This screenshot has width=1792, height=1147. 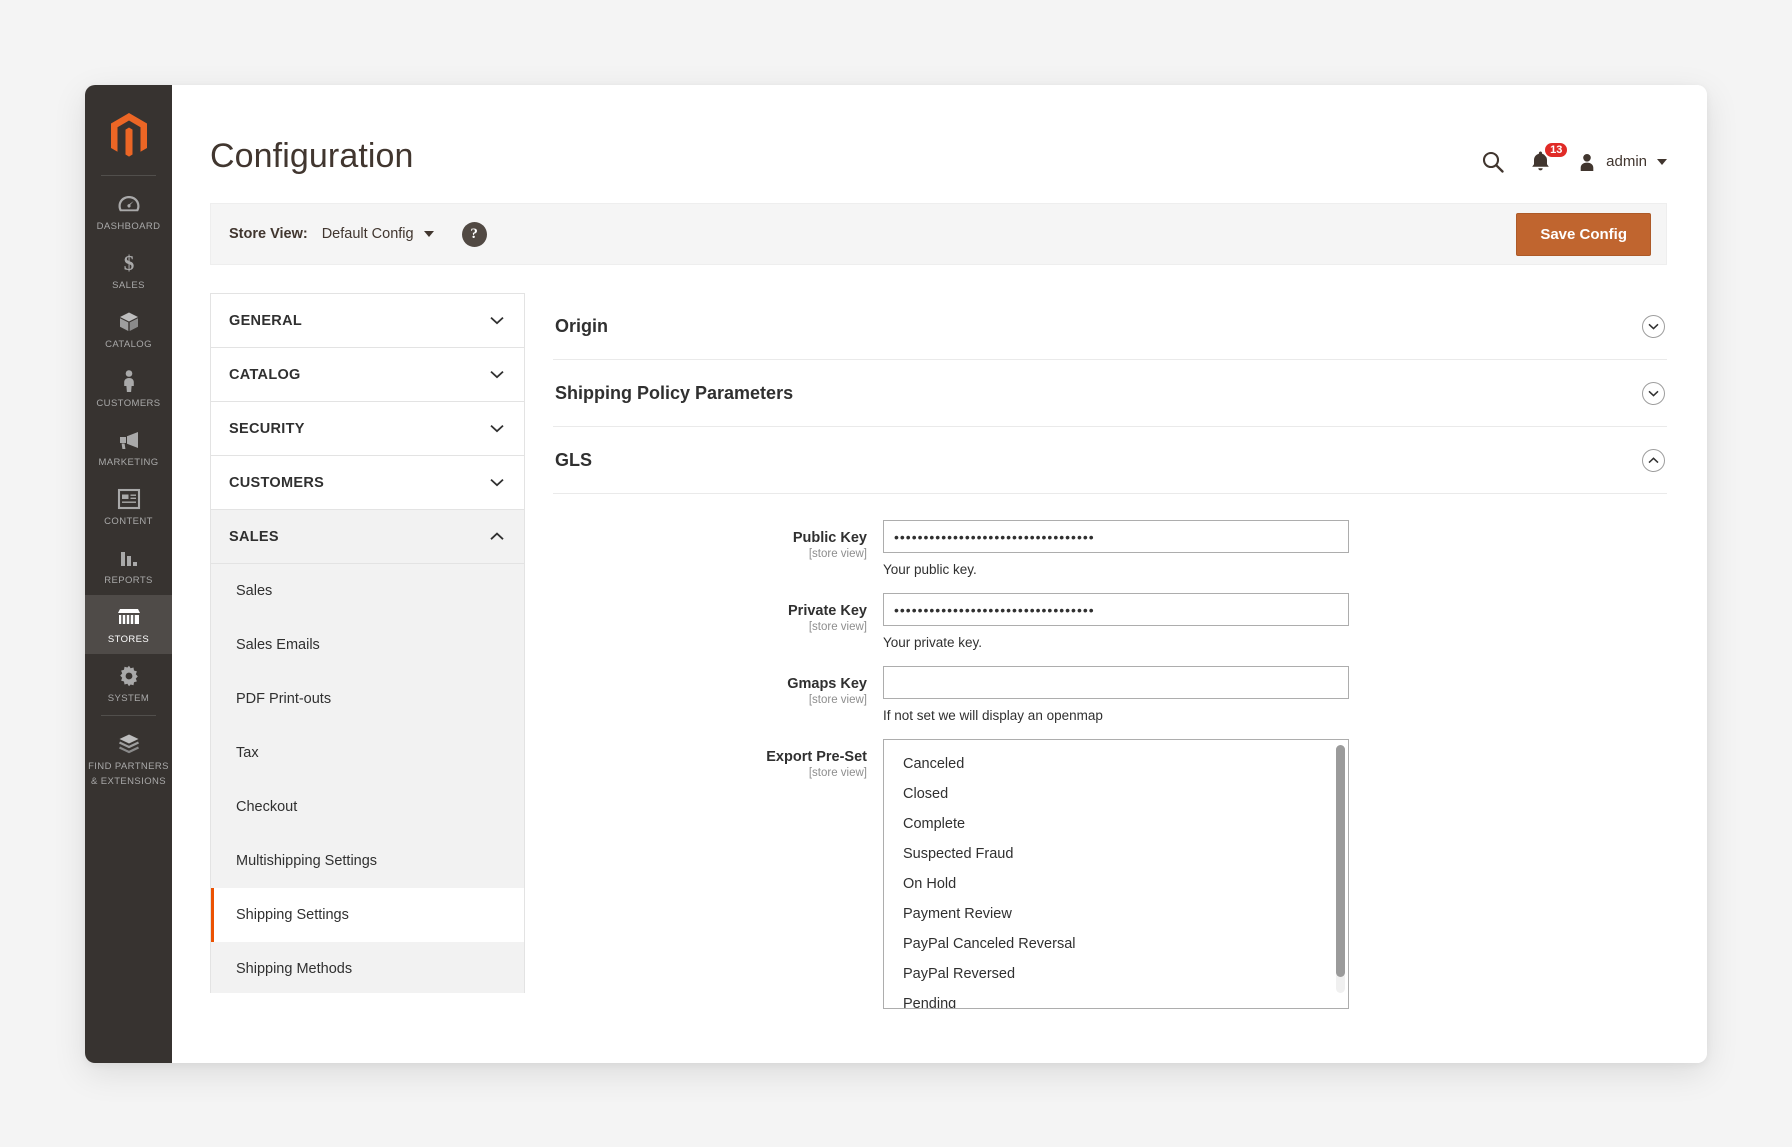 I want to click on layout-icon, so click(x=129, y=499).